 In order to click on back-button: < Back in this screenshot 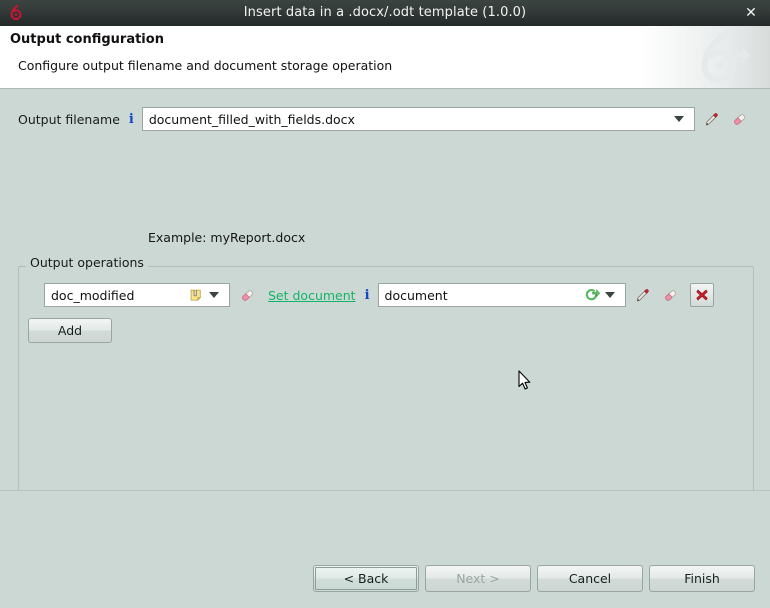, I will do `click(366, 578)`.